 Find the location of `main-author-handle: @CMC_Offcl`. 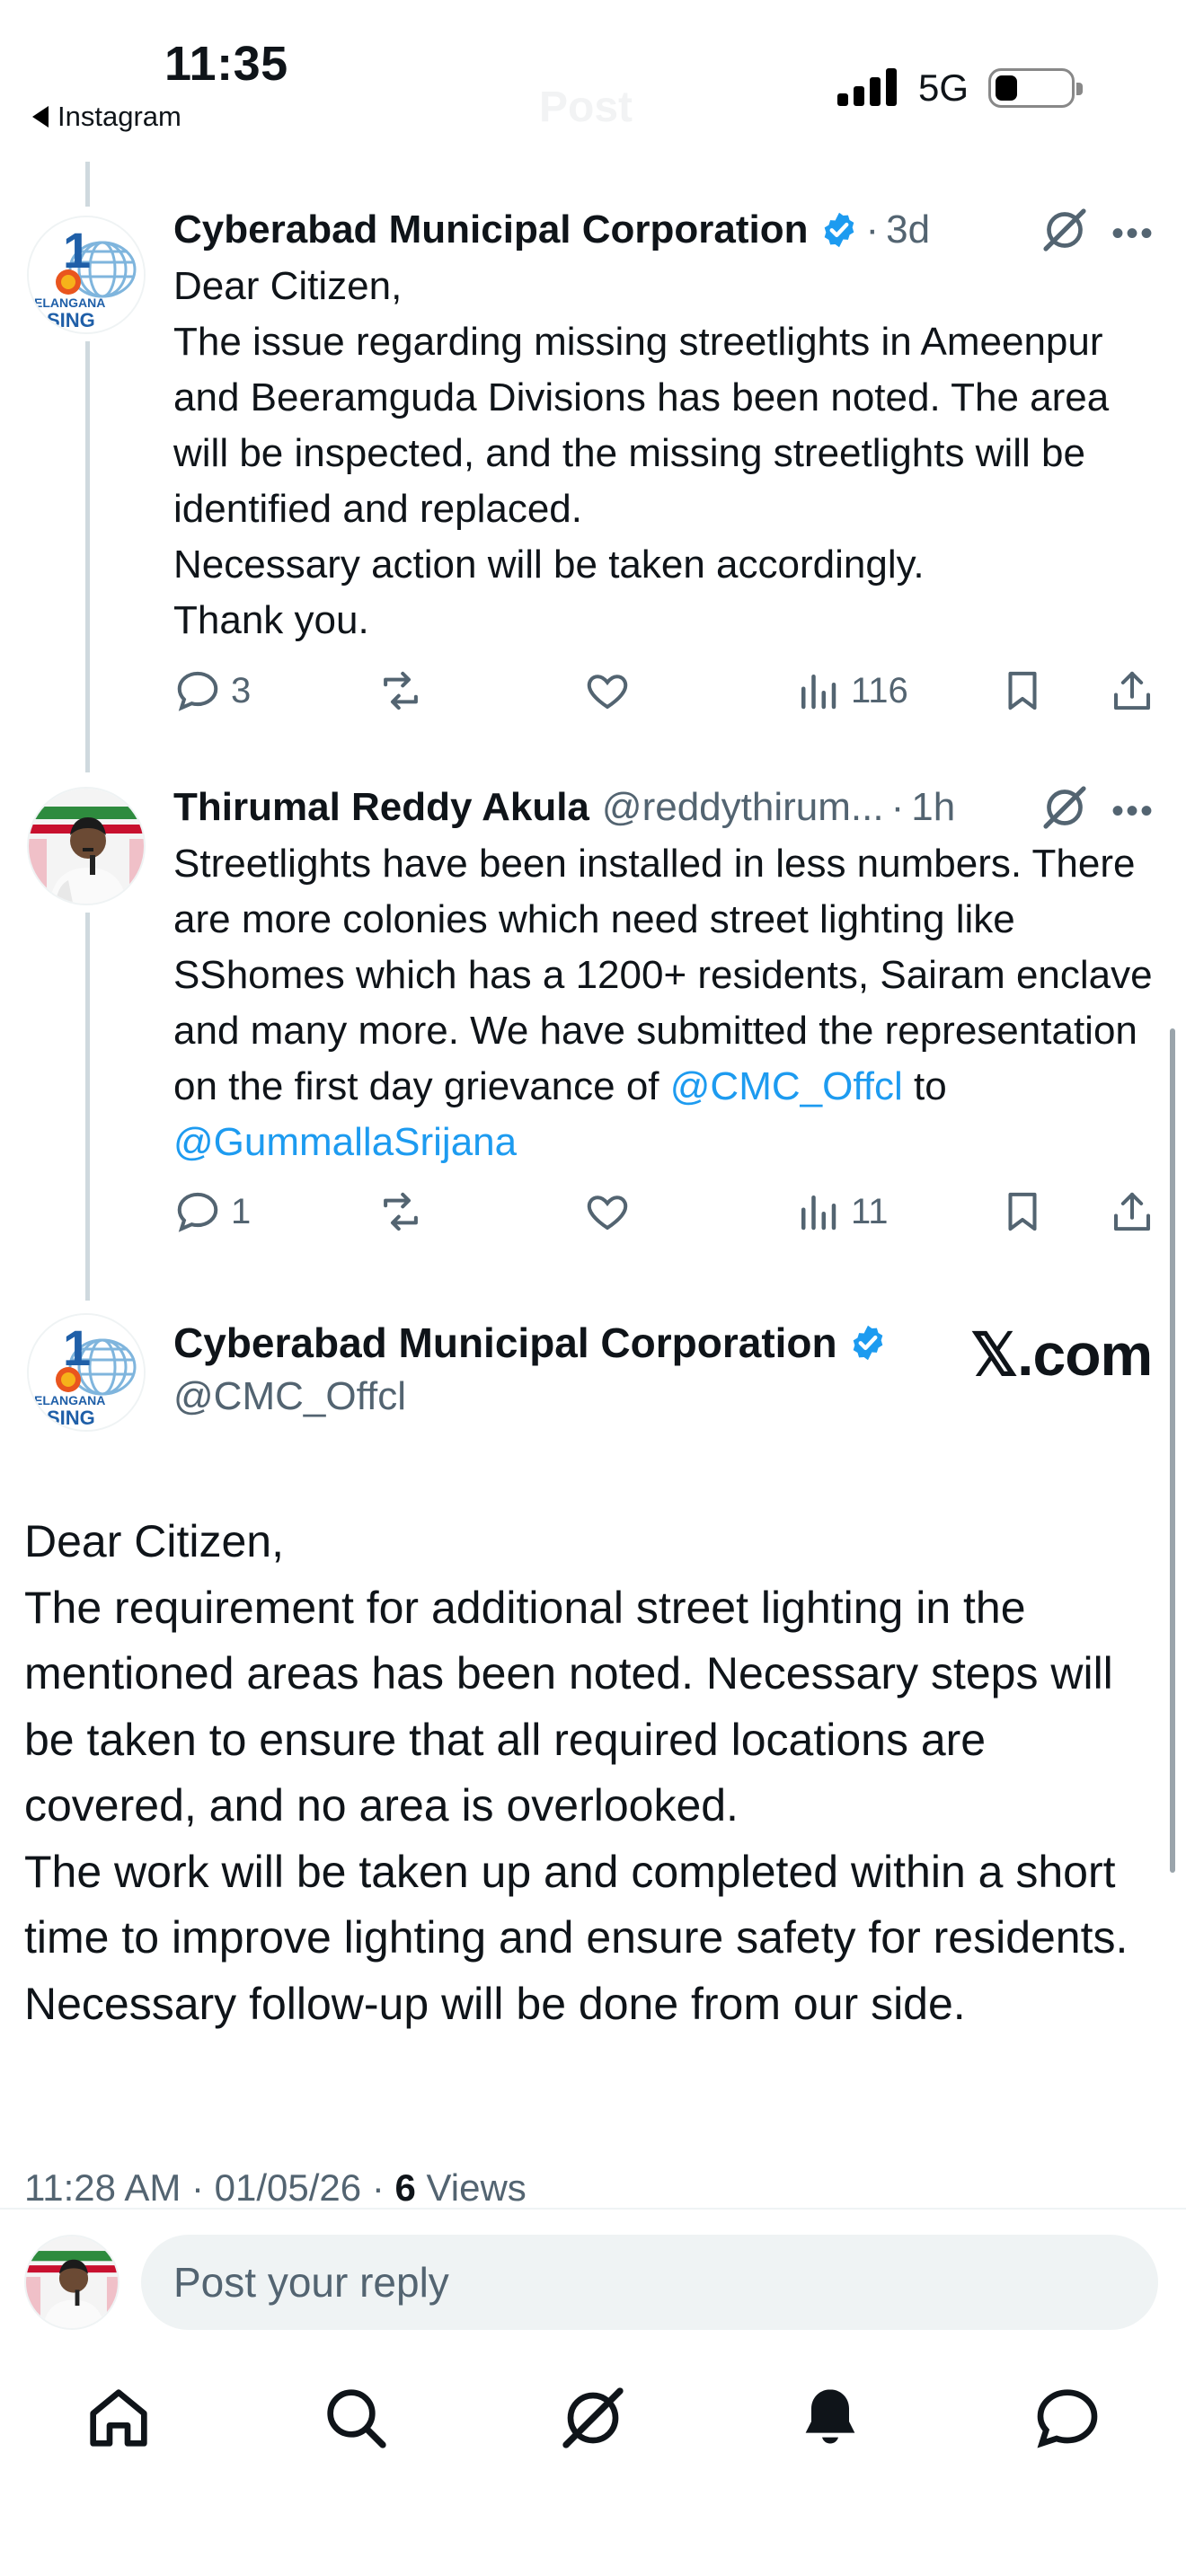

main-author-handle: @CMC_Offcl is located at coordinates (530, 1396).